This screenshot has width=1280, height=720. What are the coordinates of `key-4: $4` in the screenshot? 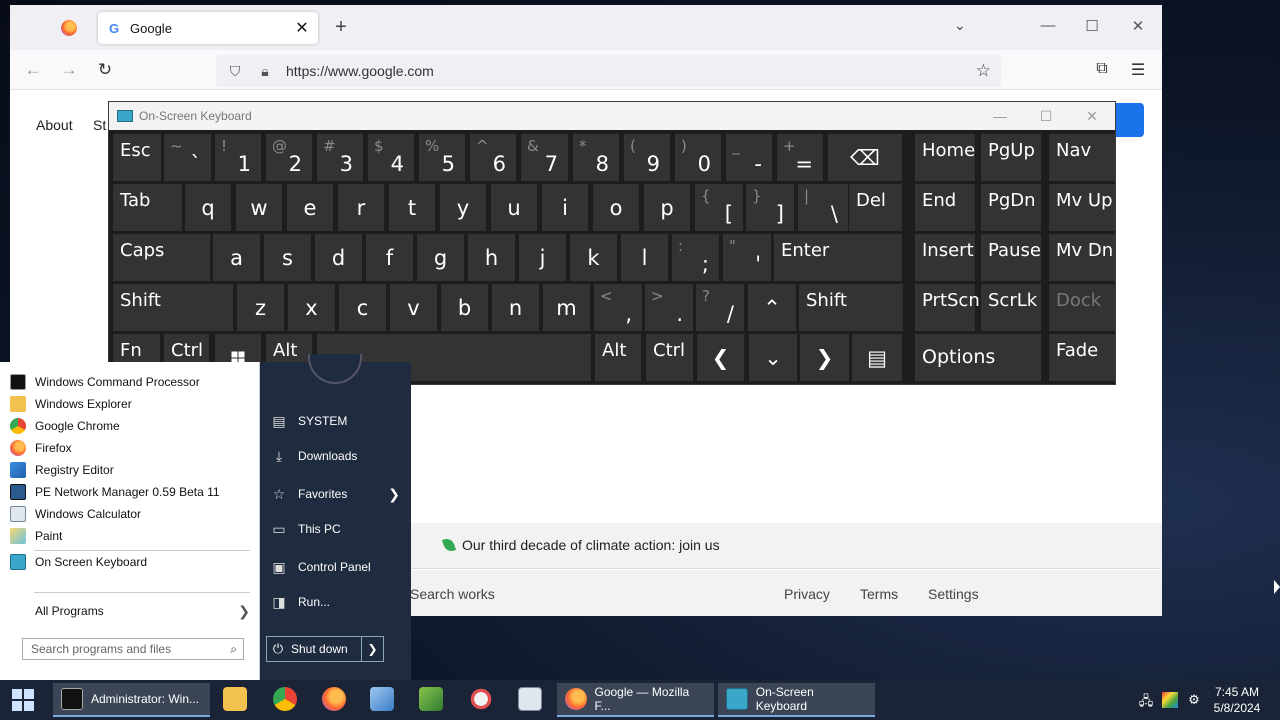 It's located at (391, 157).